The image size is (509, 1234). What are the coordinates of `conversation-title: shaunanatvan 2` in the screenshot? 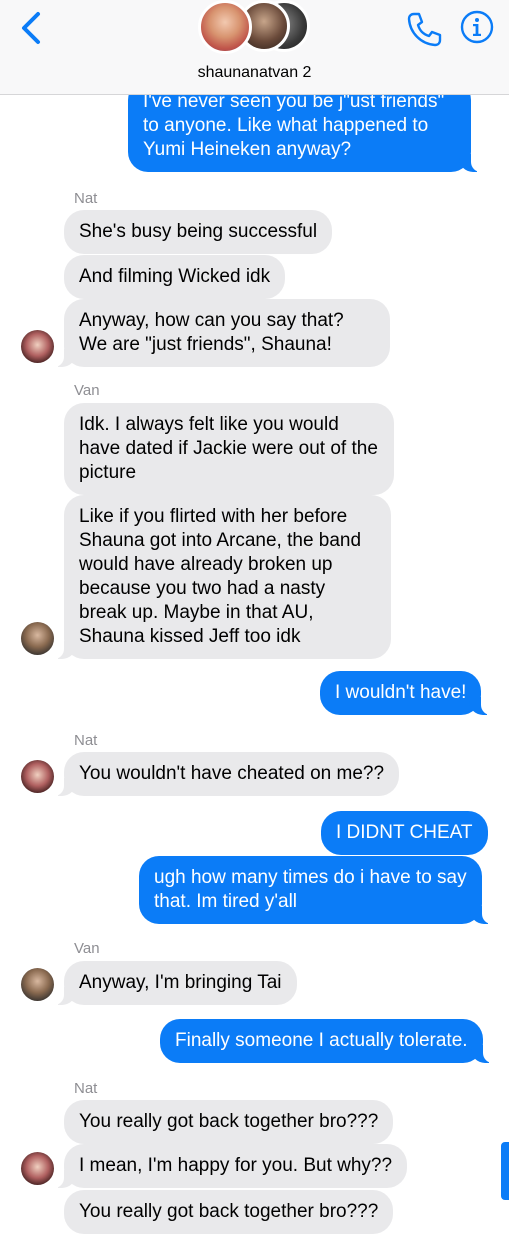 It's located at (254, 73).